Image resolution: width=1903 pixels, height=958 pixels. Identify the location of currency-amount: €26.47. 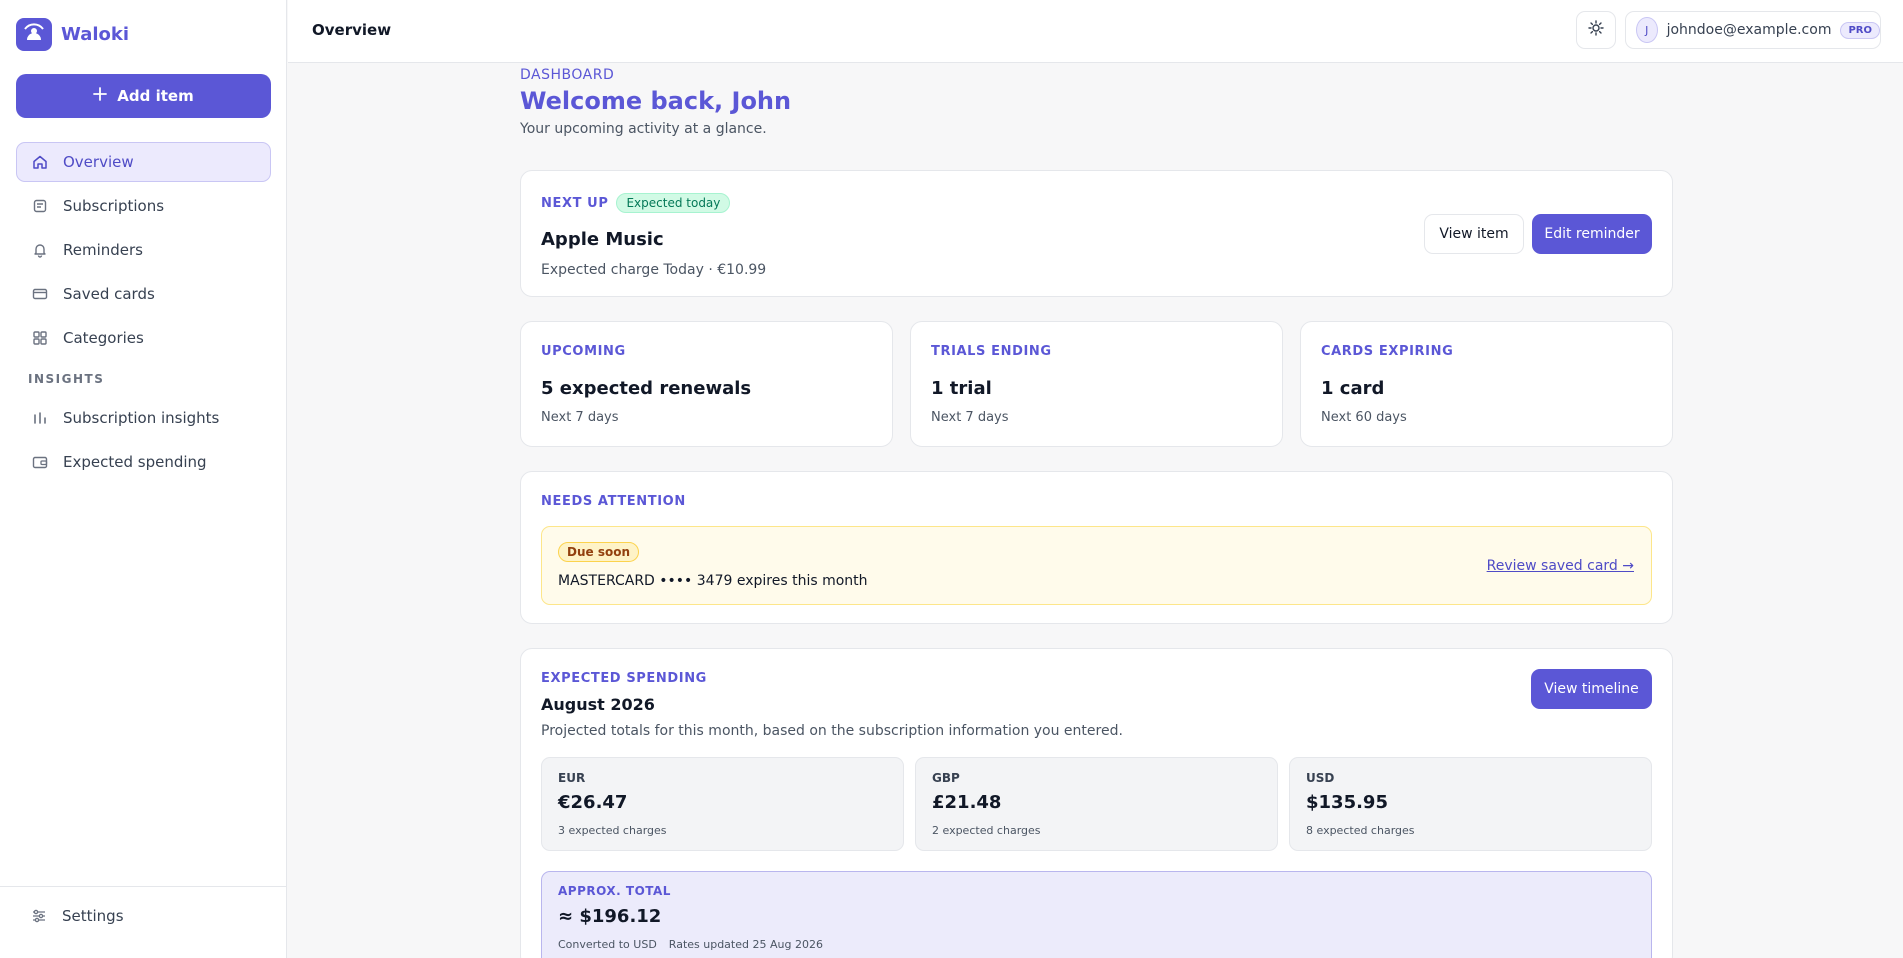
(593, 802).